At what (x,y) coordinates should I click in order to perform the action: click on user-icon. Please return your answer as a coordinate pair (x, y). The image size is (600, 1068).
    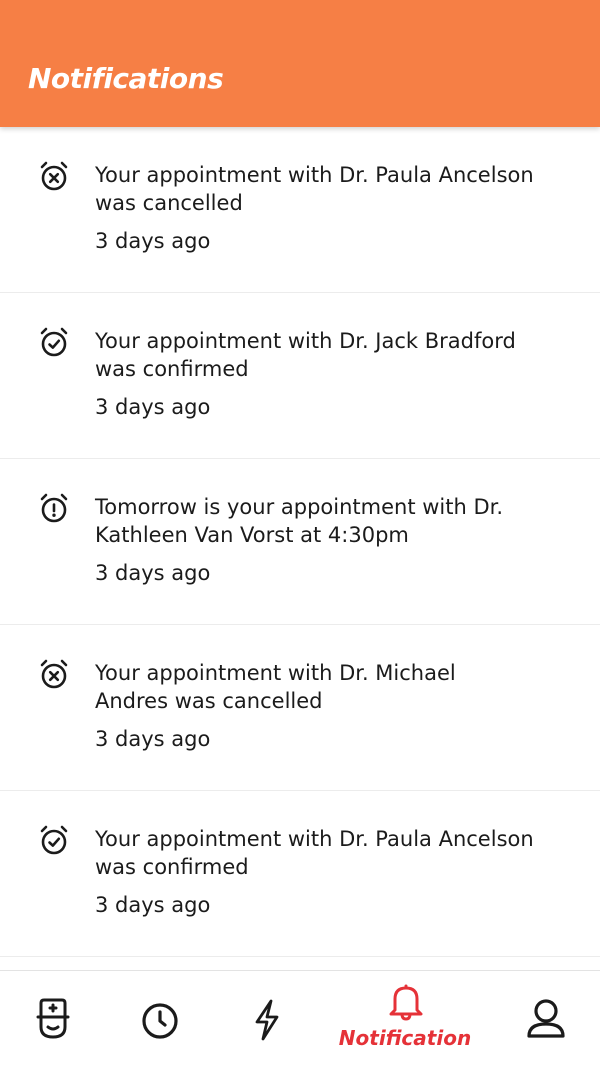
    Looking at the image, I should click on (546, 1018).